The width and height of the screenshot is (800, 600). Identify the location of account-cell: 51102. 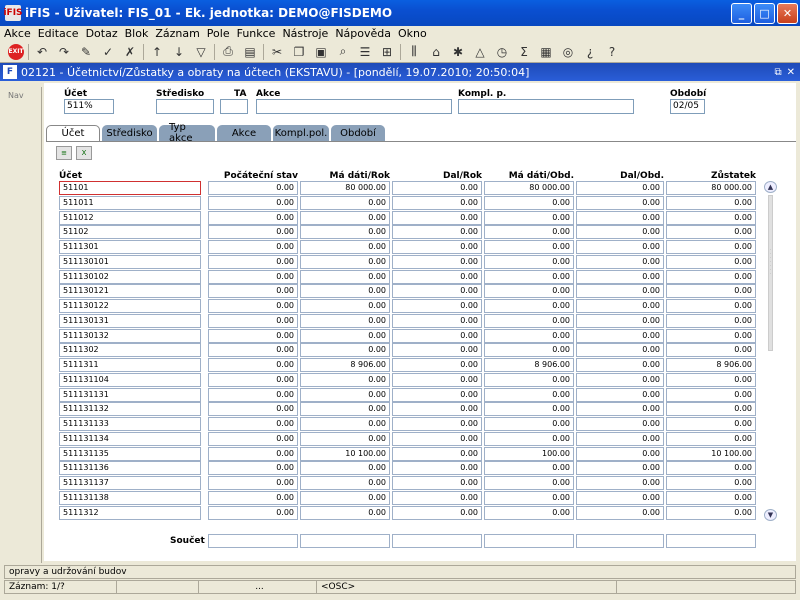
(130, 232).